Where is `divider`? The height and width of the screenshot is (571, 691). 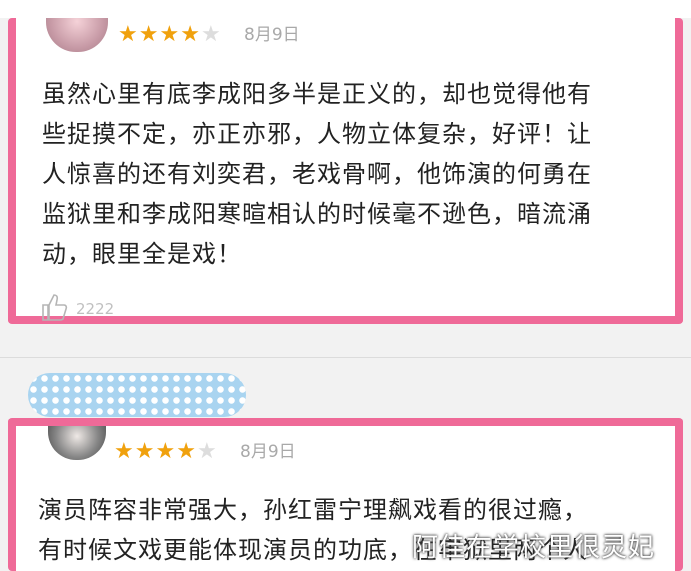
divider is located at coordinates (345, 357).